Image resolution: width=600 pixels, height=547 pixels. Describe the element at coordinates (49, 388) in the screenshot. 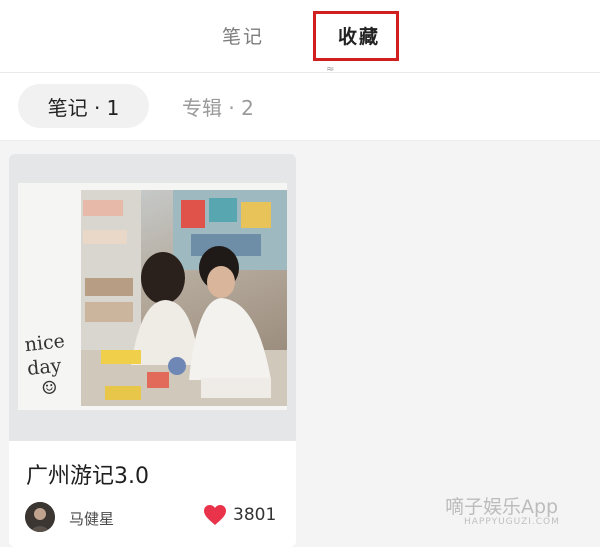

I see `smile-icon: ☺` at that location.